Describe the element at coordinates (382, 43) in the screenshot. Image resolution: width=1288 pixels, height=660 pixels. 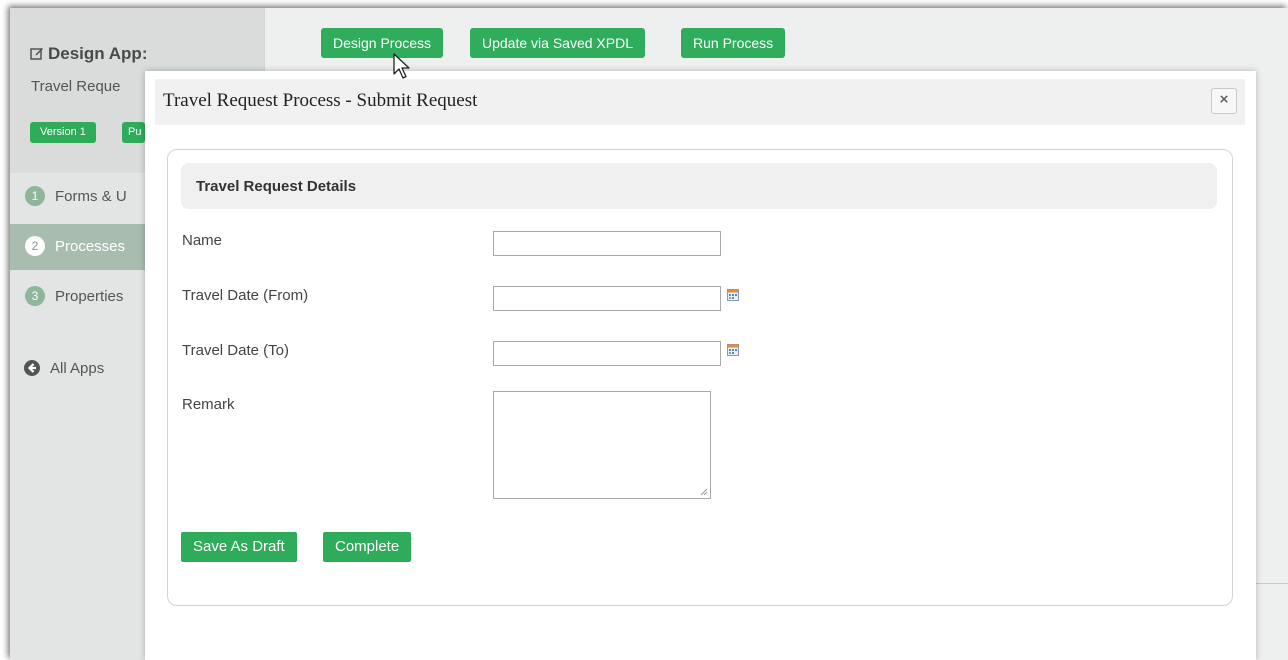
I see `design-process-button: Design Process` at that location.